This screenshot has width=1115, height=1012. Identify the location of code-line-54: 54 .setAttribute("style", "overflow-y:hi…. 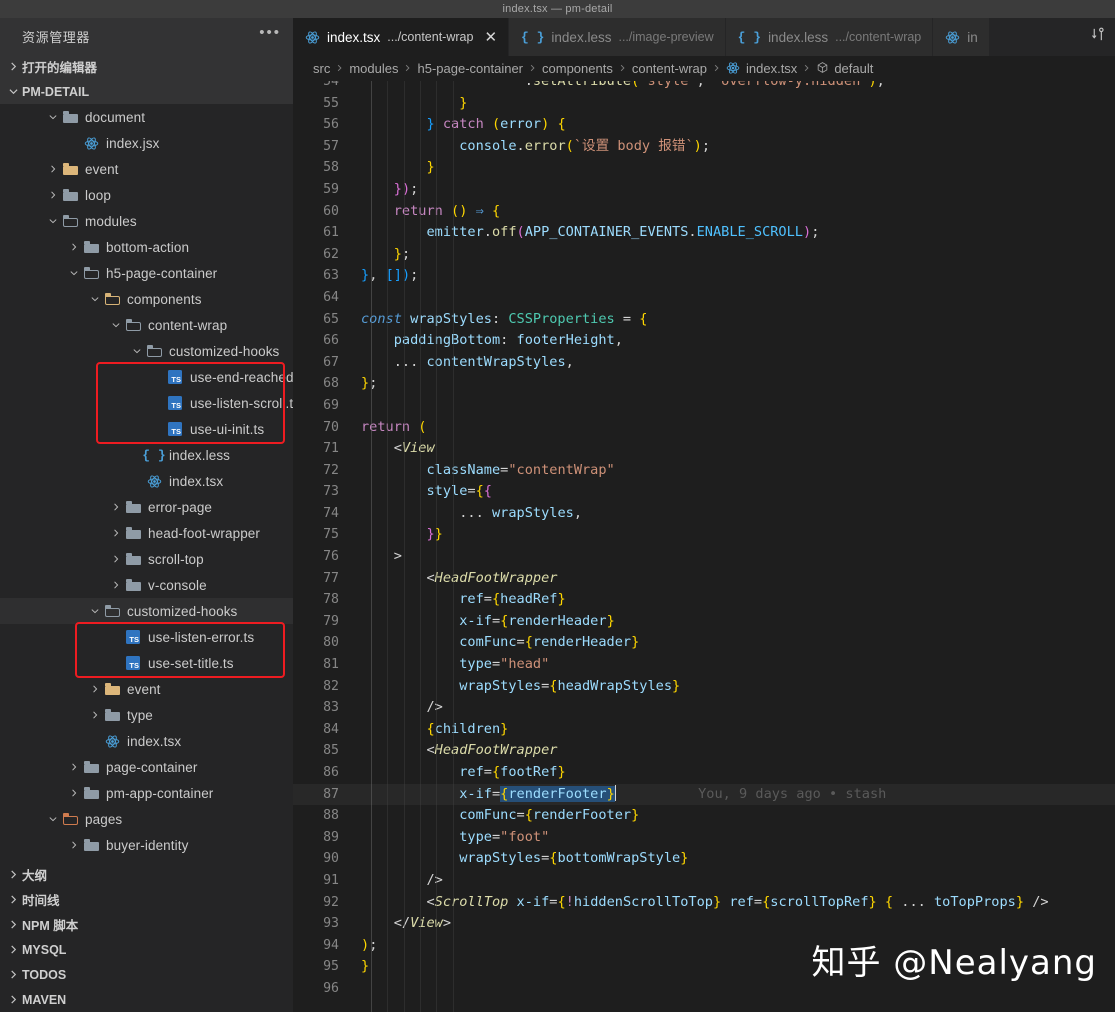
(704, 87).